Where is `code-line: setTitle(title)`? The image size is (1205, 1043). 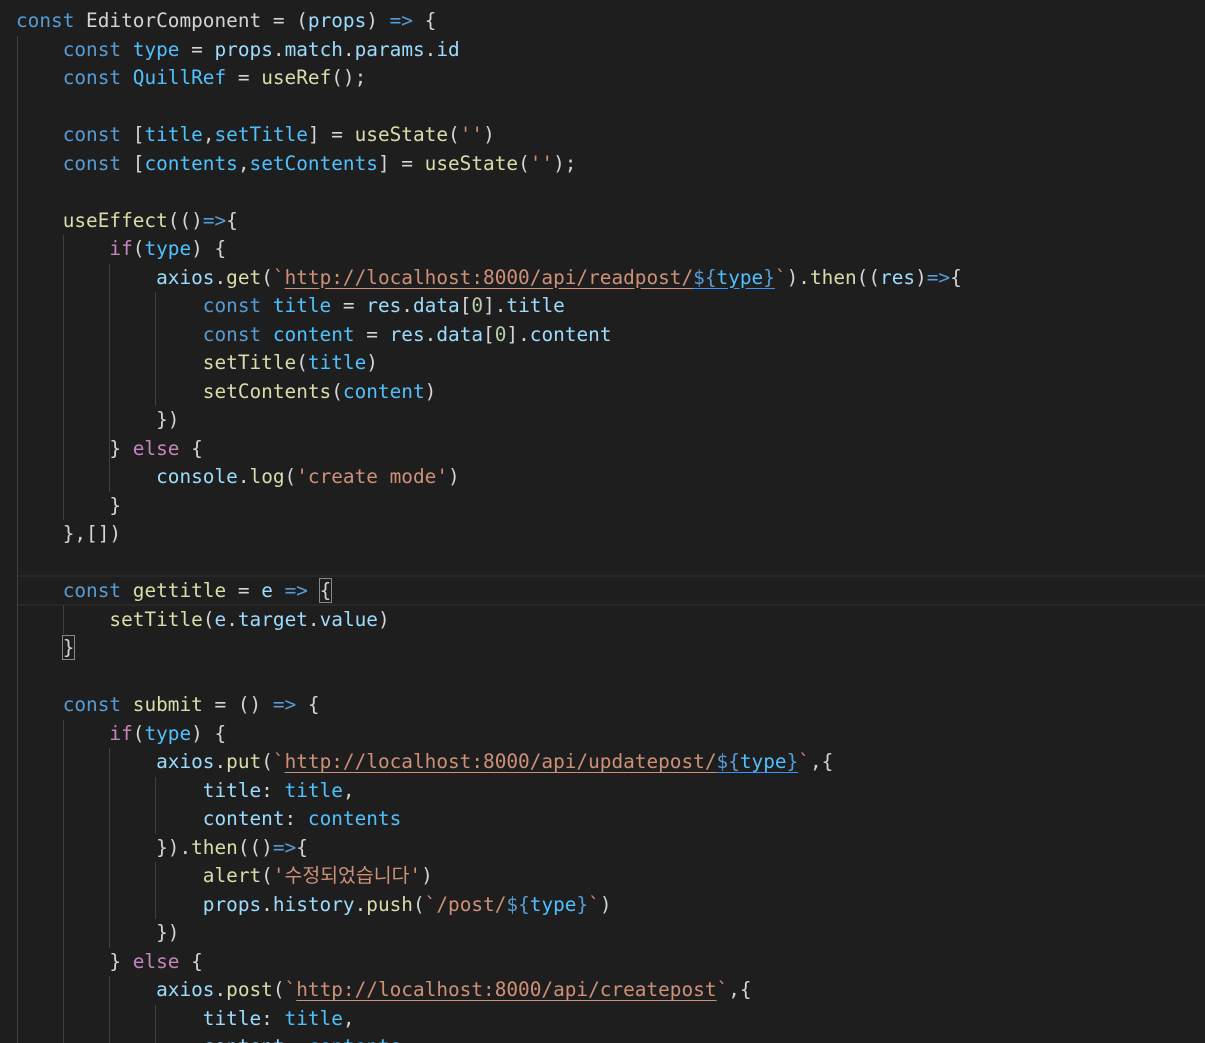 code-line: setTitle(title) is located at coordinates (602, 363).